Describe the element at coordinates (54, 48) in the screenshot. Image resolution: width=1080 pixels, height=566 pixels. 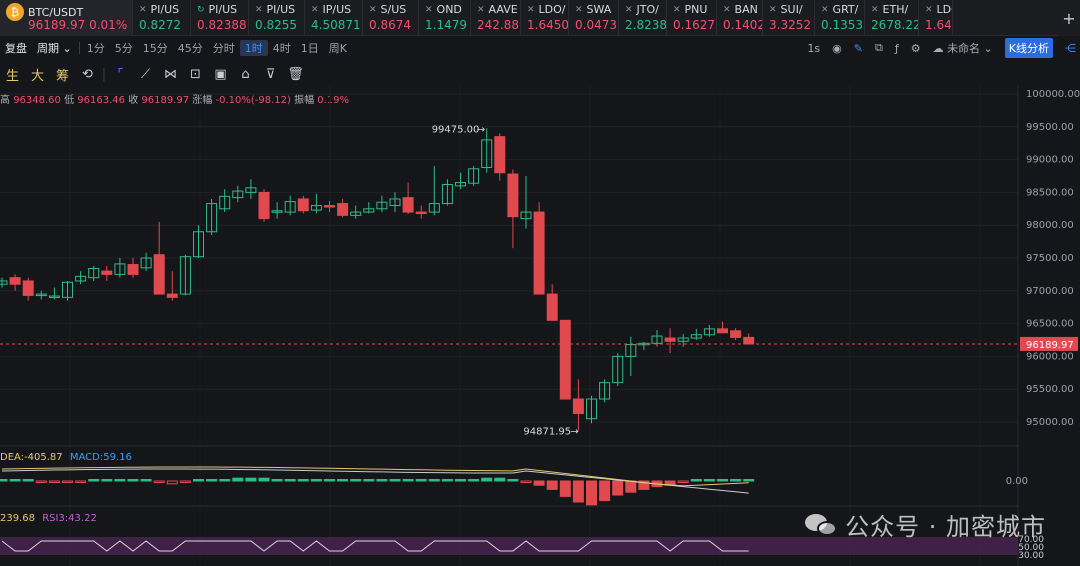
I see `period-dropdown: 周期 ⌄` at that location.